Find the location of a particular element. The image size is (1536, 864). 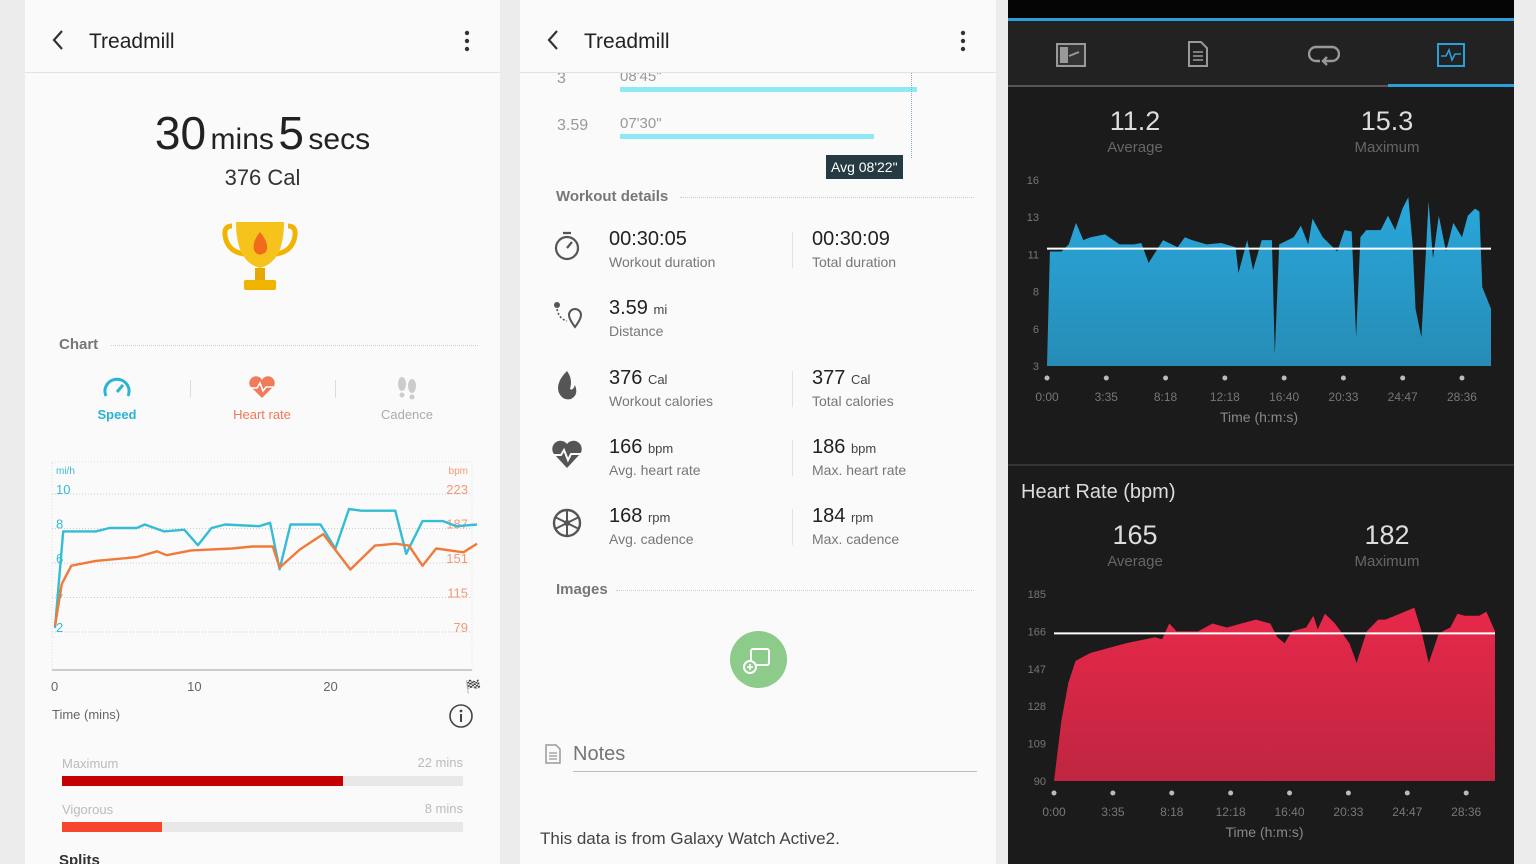

add-image-icon is located at coordinates (756, 661).